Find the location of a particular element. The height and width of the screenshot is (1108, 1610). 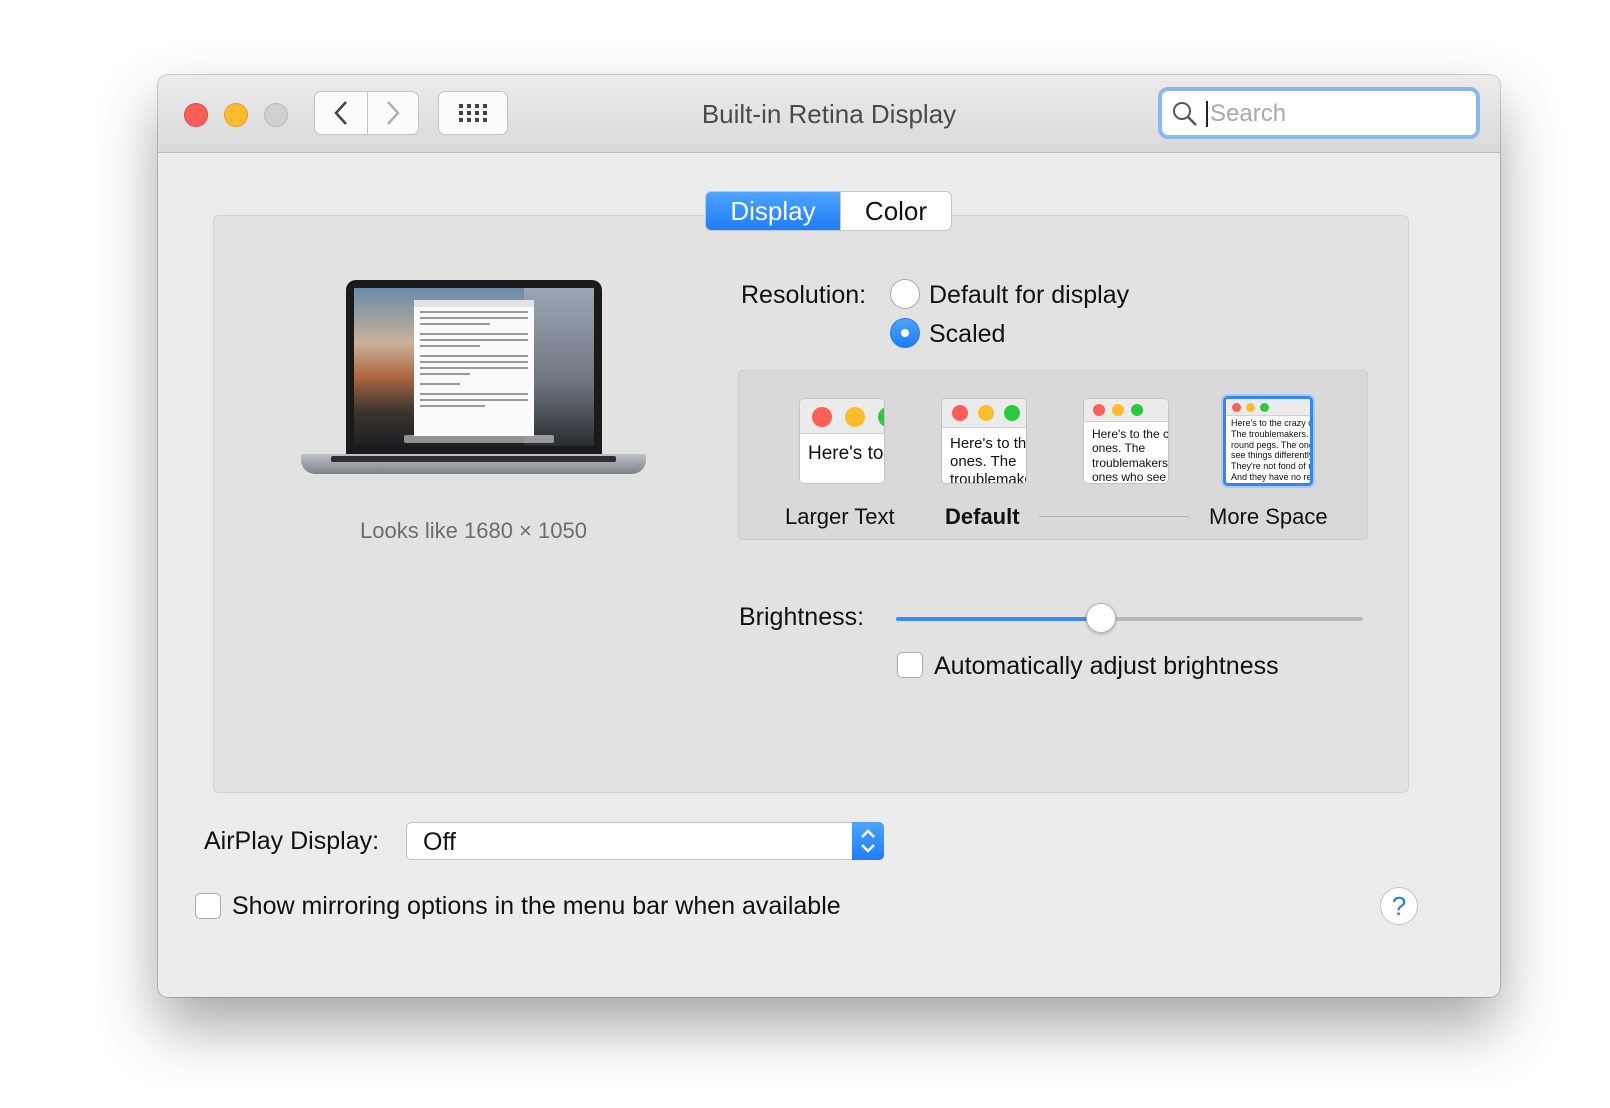

tab-bar: Display Color is located at coordinates (828, 211).